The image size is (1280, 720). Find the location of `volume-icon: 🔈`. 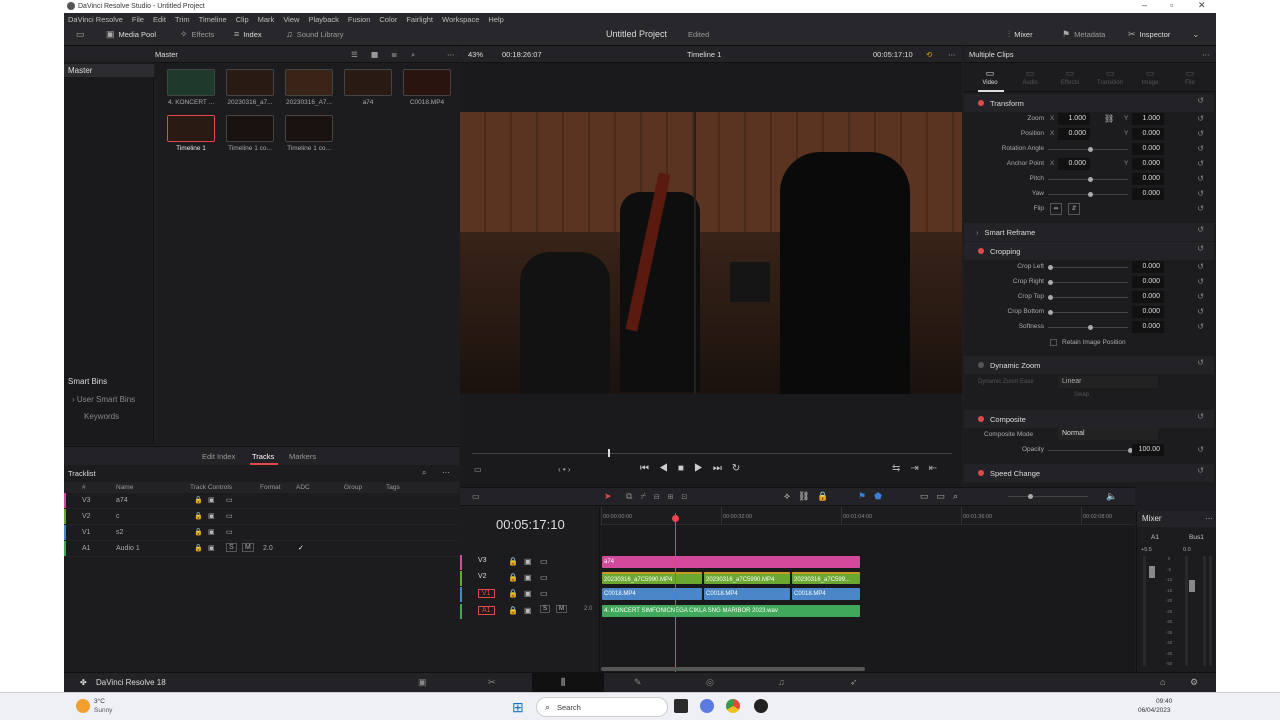

volume-icon: 🔈 is located at coordinates (1111, 496).